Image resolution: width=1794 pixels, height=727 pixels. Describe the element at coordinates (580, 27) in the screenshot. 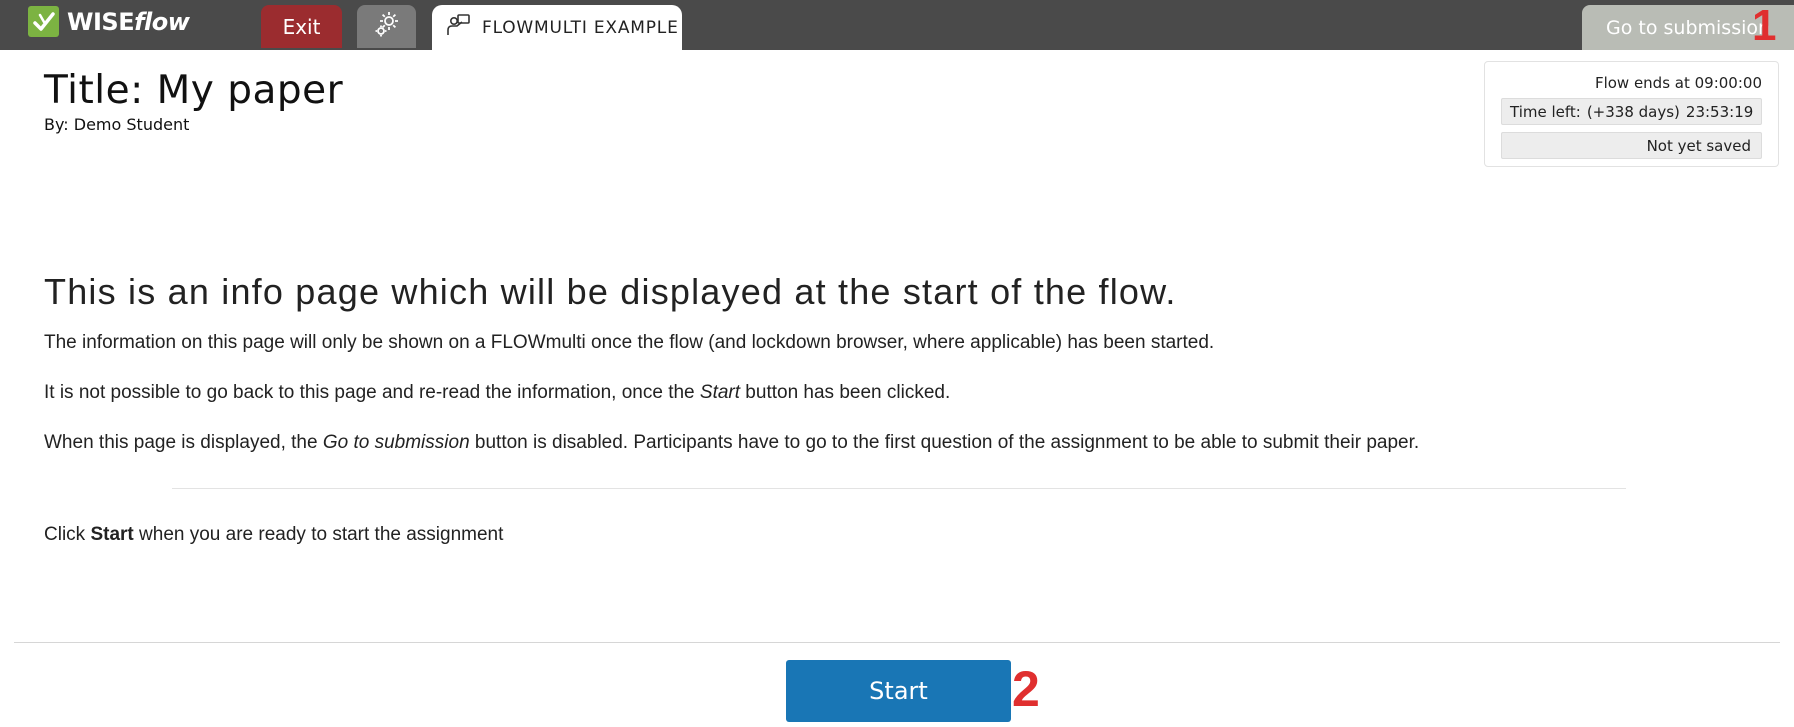

I see `tab-label: FLOWMULTI EXAMPLE` at that location.